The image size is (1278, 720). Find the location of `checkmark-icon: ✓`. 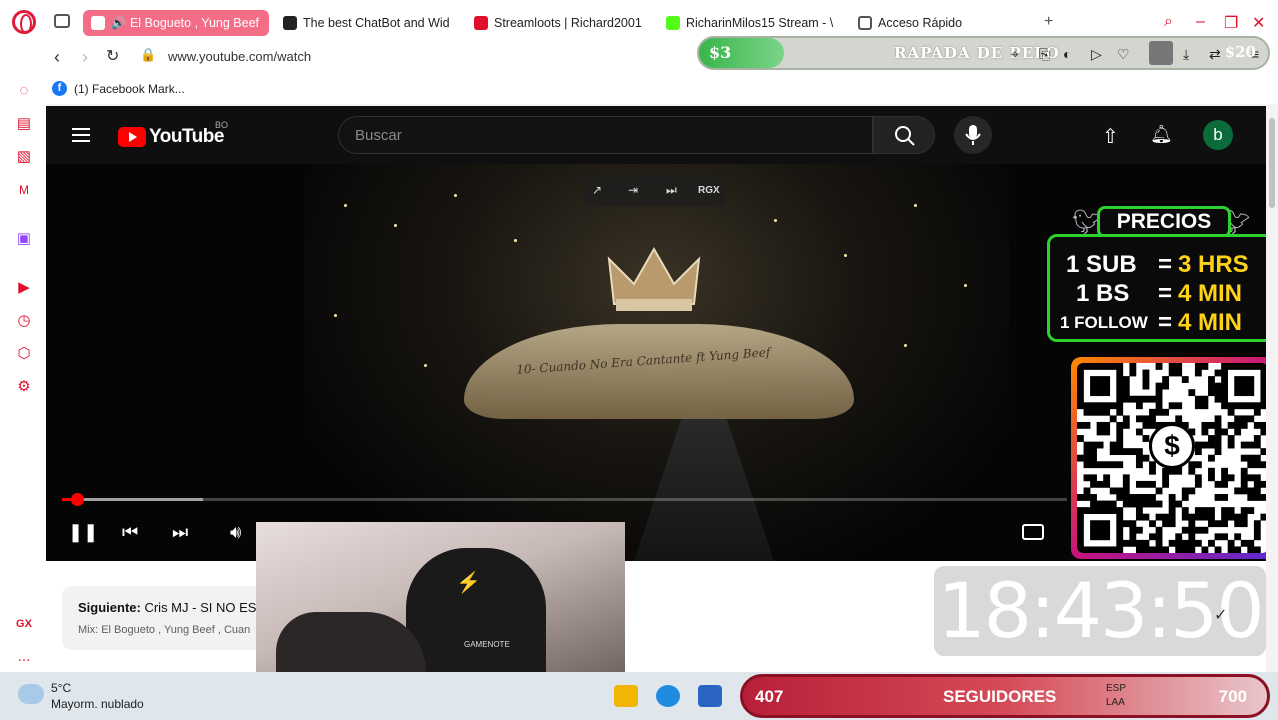

checkmark-icon: ✓ is located at coordinates (1221, 615).